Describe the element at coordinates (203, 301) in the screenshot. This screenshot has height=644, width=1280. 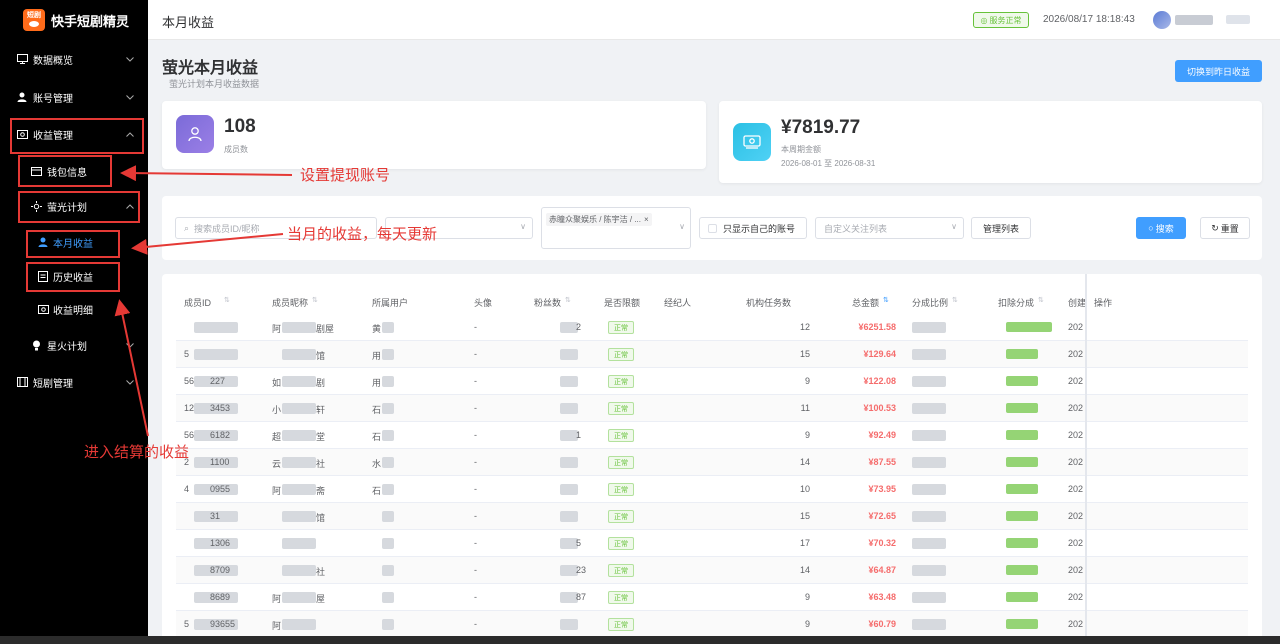
I see `annotation-arrows` at that location.